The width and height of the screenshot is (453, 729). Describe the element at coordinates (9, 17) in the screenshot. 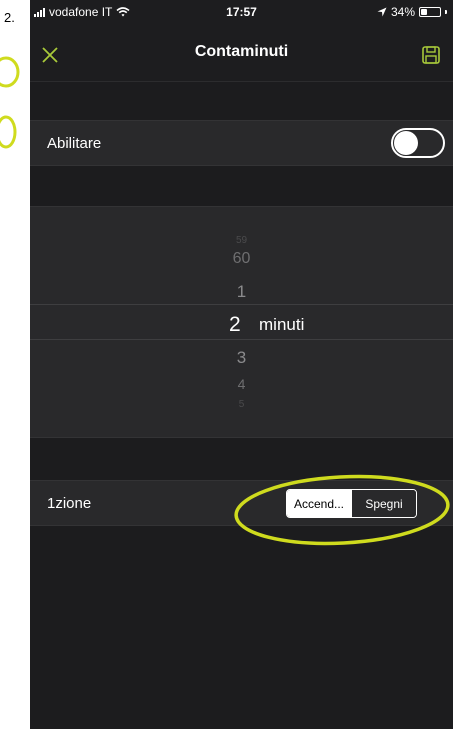

I see `step-label: 2.` at that location.